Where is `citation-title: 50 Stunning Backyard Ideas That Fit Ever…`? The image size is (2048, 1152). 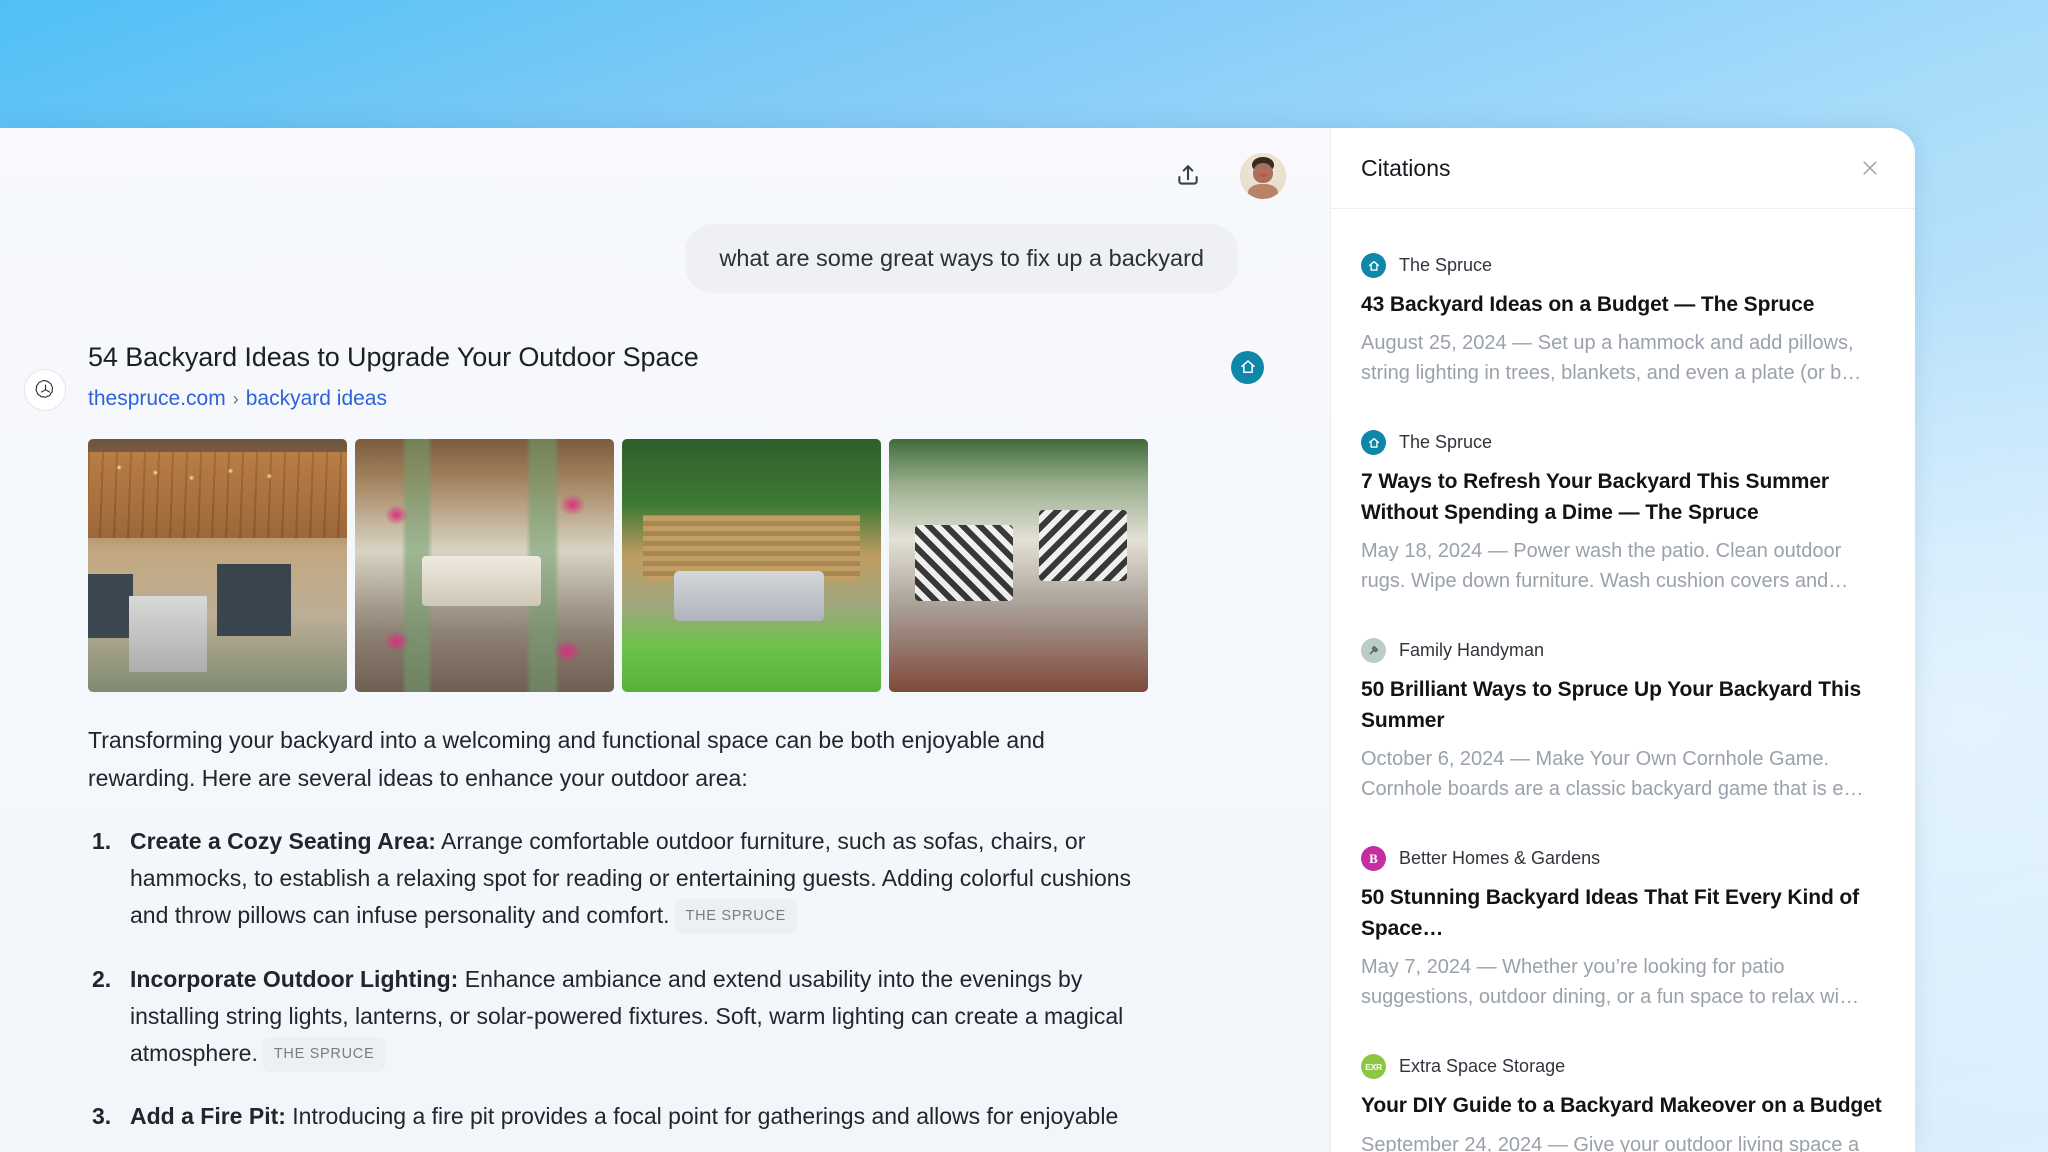 citation-title: 50 Stunning Backyard Ideas That Fit Ever… is located at coordinates (1623, 913).